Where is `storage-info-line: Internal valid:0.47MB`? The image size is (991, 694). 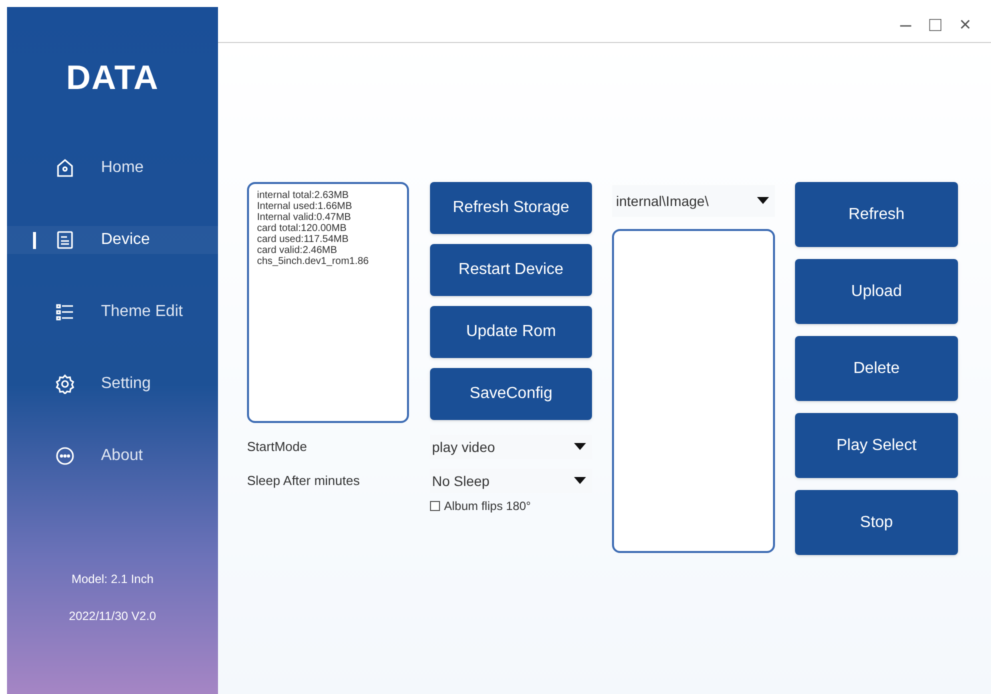
storage-info-line: Internal valid:0.47MB is located at coordinates (304, 217).